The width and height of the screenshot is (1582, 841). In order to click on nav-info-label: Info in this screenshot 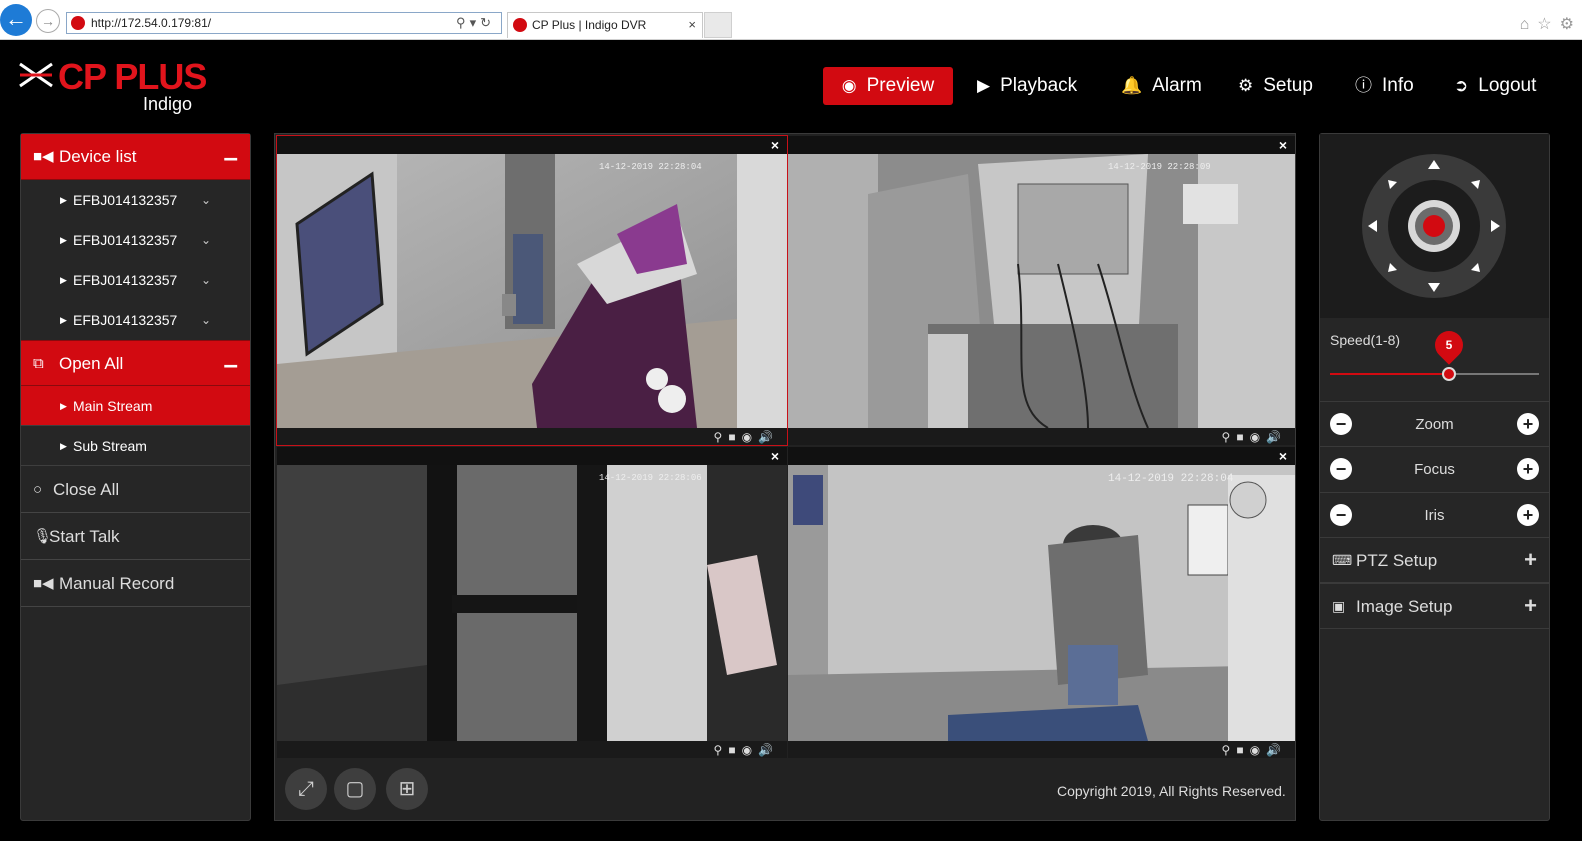, I will do `click(1398, 85)`.